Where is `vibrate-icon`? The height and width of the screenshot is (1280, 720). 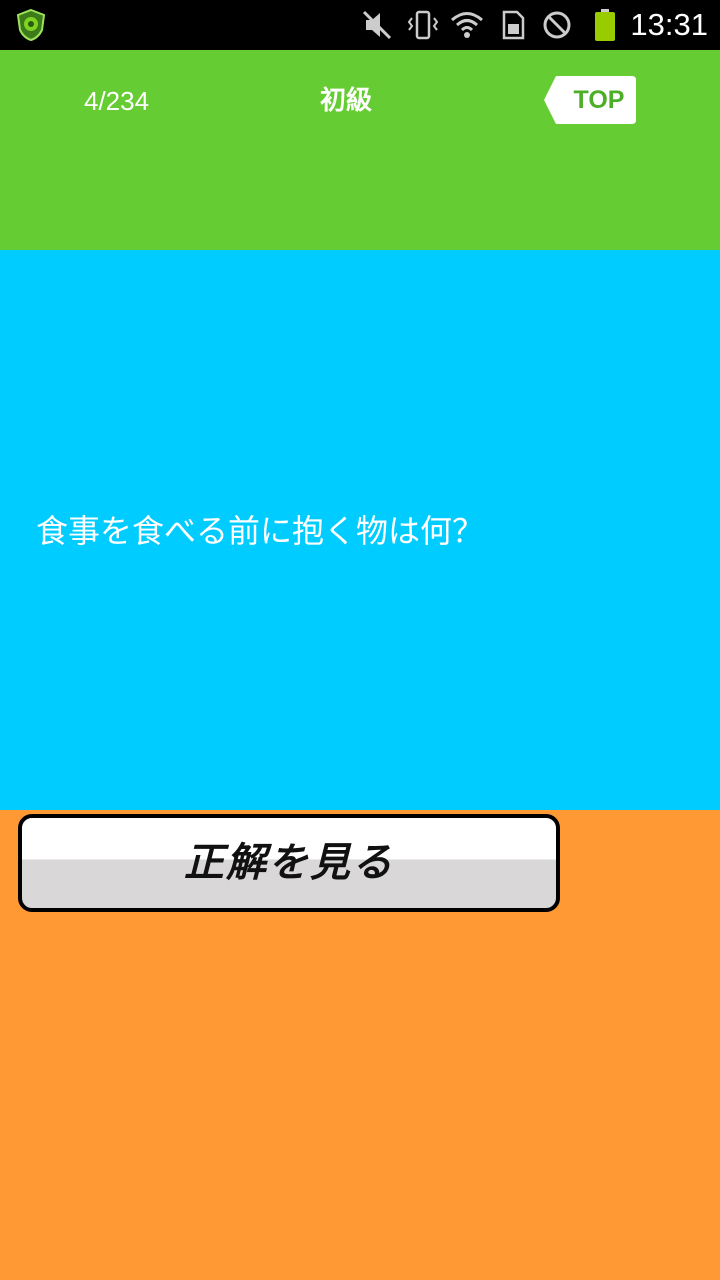 vibrate-icon is located at coordinates (423, 25).